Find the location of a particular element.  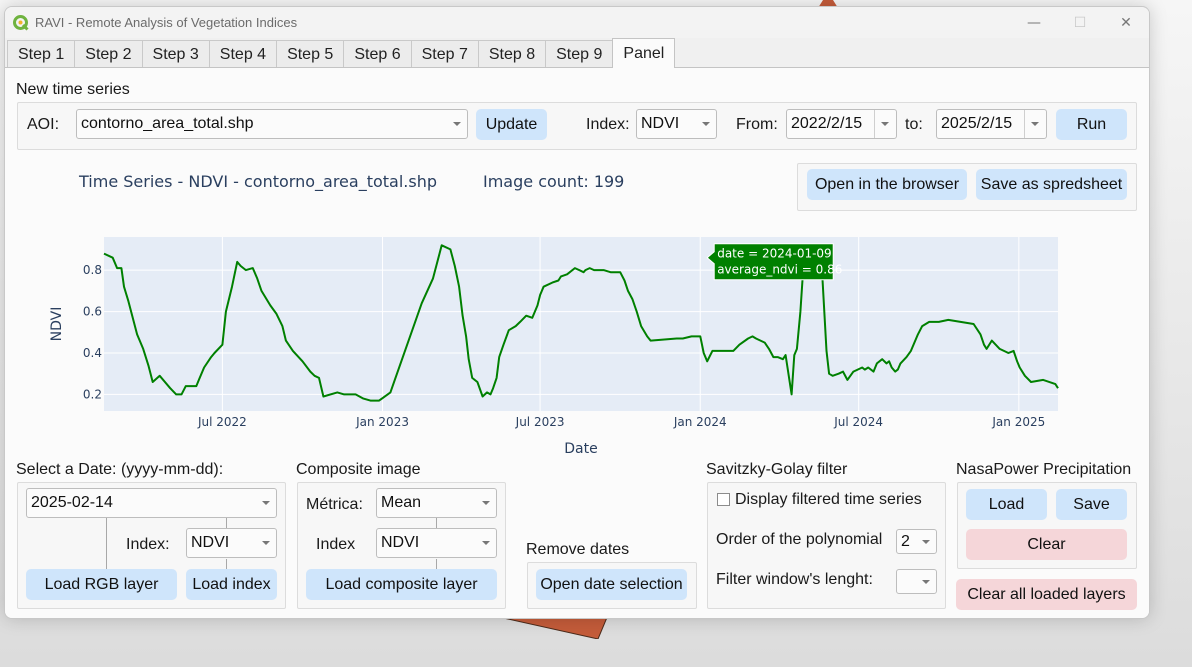

nasapower-load-button: Load is located at coordinates (1006, 504).